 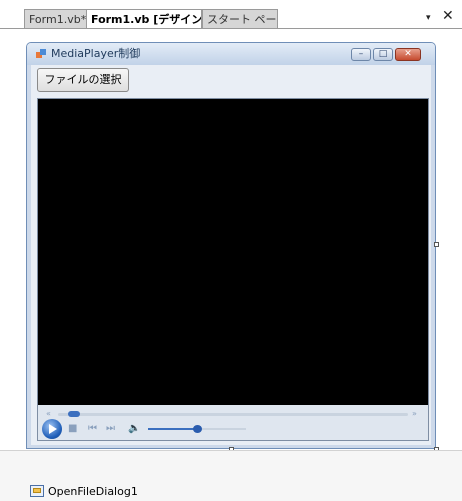 I want to click on play-button, so click(x=52, y=429).